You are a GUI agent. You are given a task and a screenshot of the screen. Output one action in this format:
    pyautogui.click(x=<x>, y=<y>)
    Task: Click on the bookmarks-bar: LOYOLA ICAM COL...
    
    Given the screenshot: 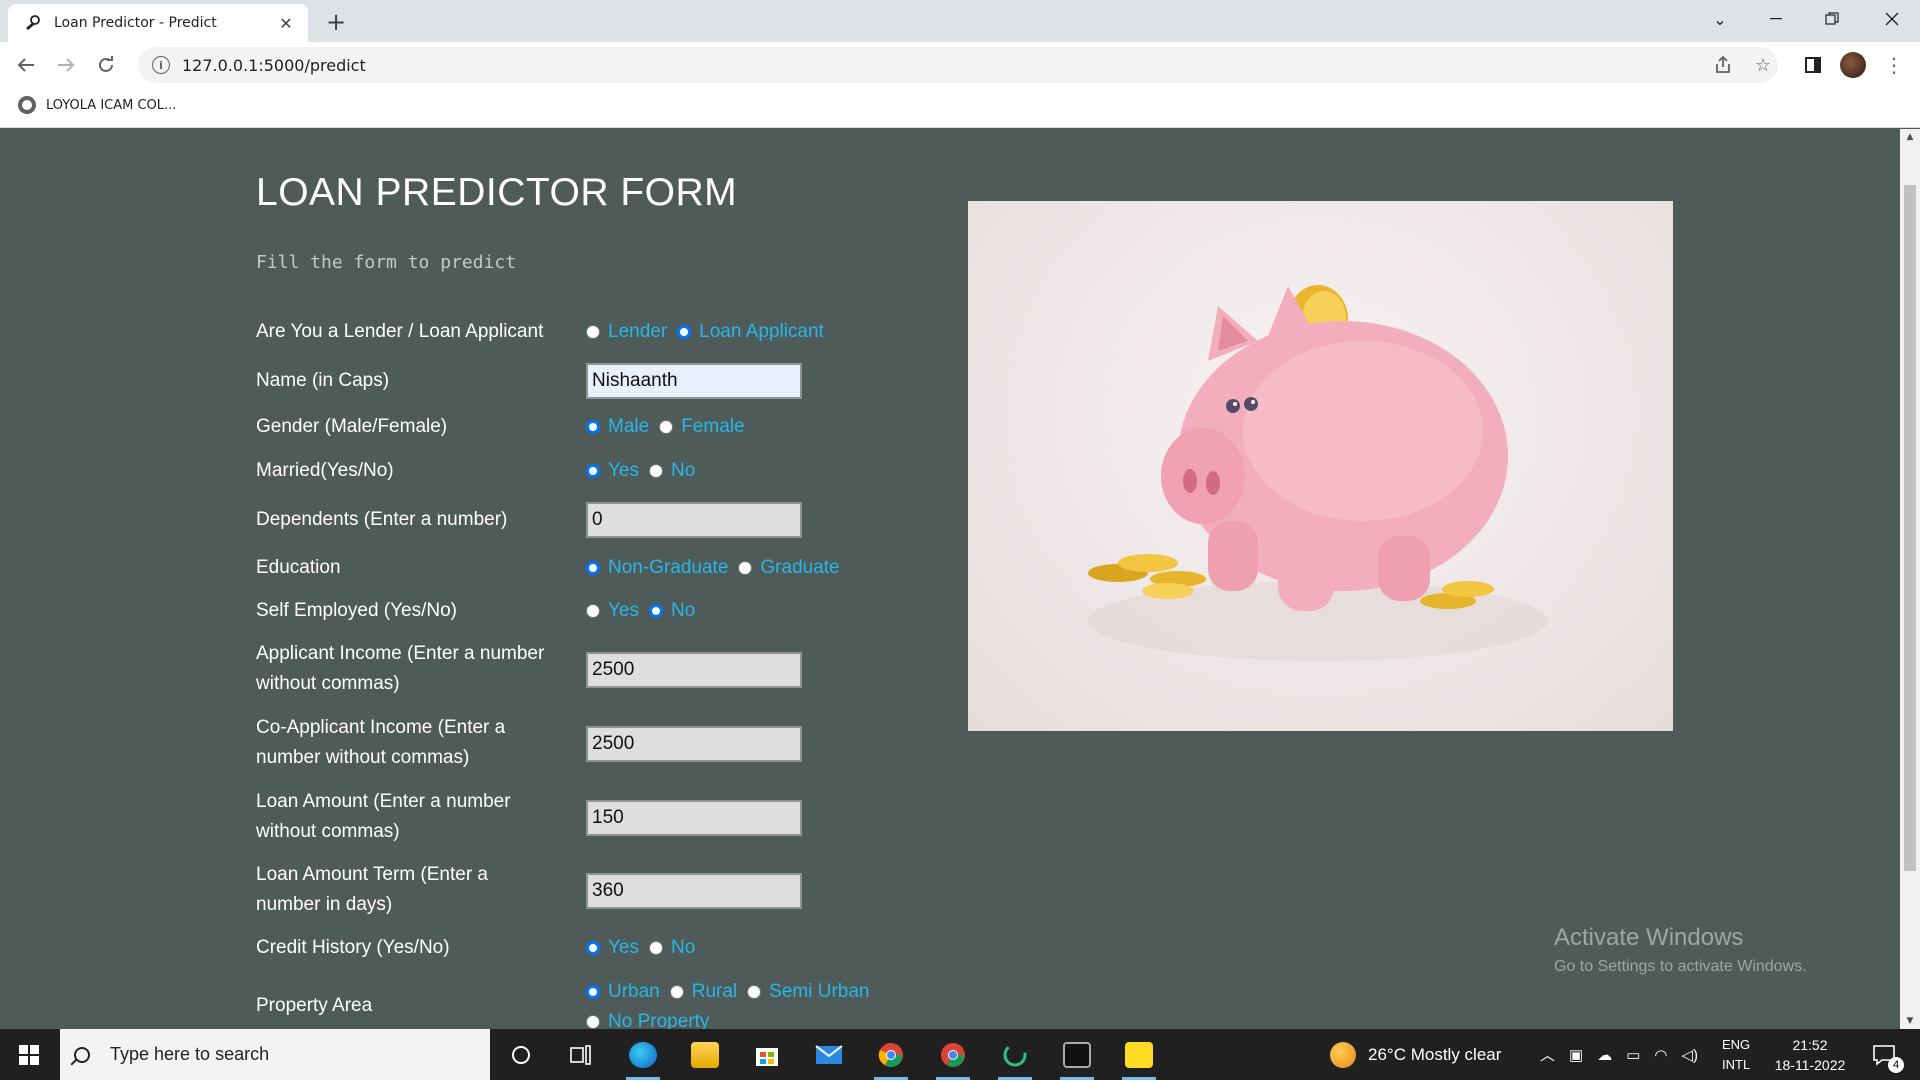 What is the action you would take?
    pyautogui.click(x=960, y=108)
    